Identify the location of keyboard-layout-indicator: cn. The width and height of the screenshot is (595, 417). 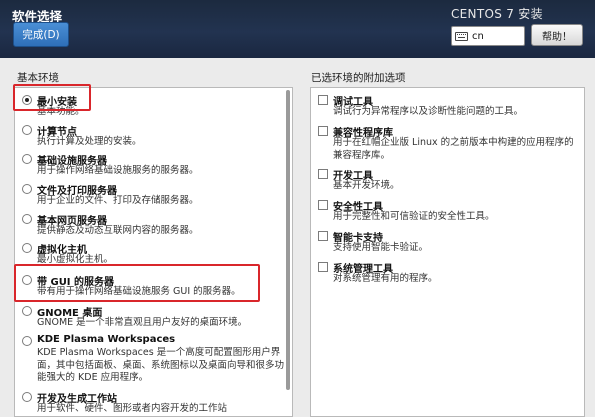
(488, 36).